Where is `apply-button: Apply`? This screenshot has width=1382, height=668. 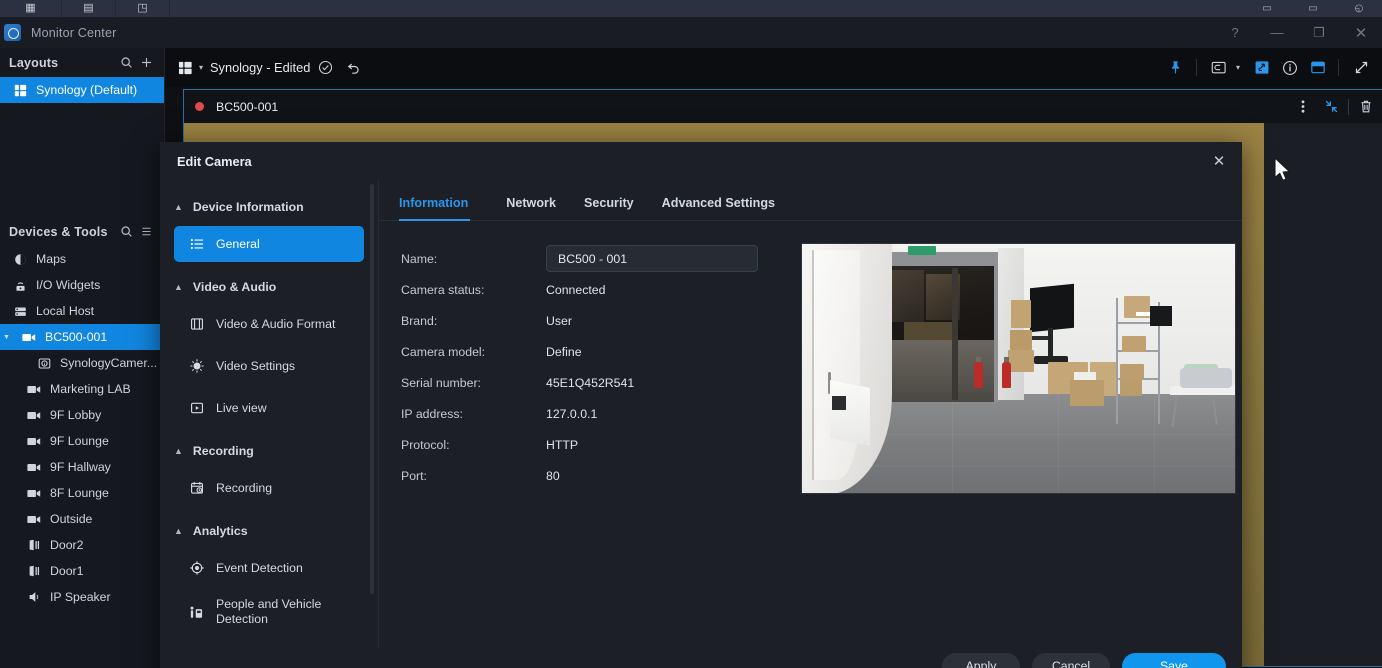
apply-button: Apply is located at coordinates (981, 660).